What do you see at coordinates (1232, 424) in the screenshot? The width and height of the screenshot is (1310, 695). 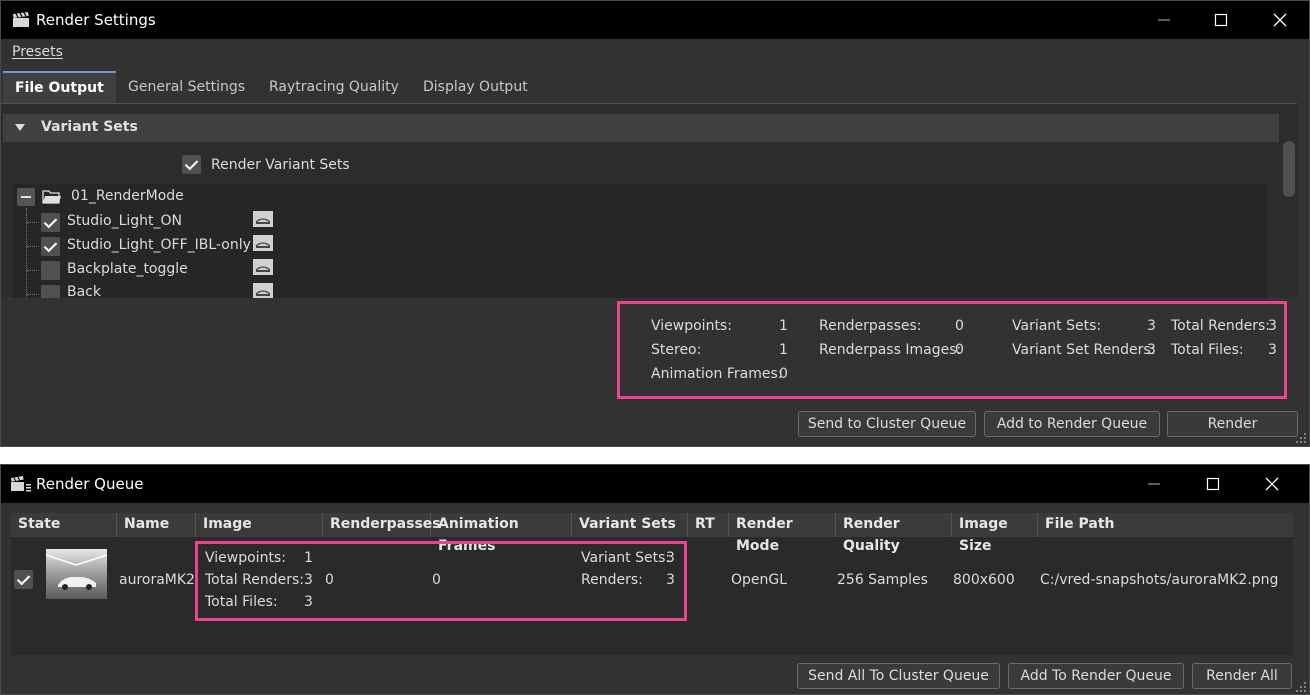 I see `render-button: Render` at bounding box center [1232, 424].